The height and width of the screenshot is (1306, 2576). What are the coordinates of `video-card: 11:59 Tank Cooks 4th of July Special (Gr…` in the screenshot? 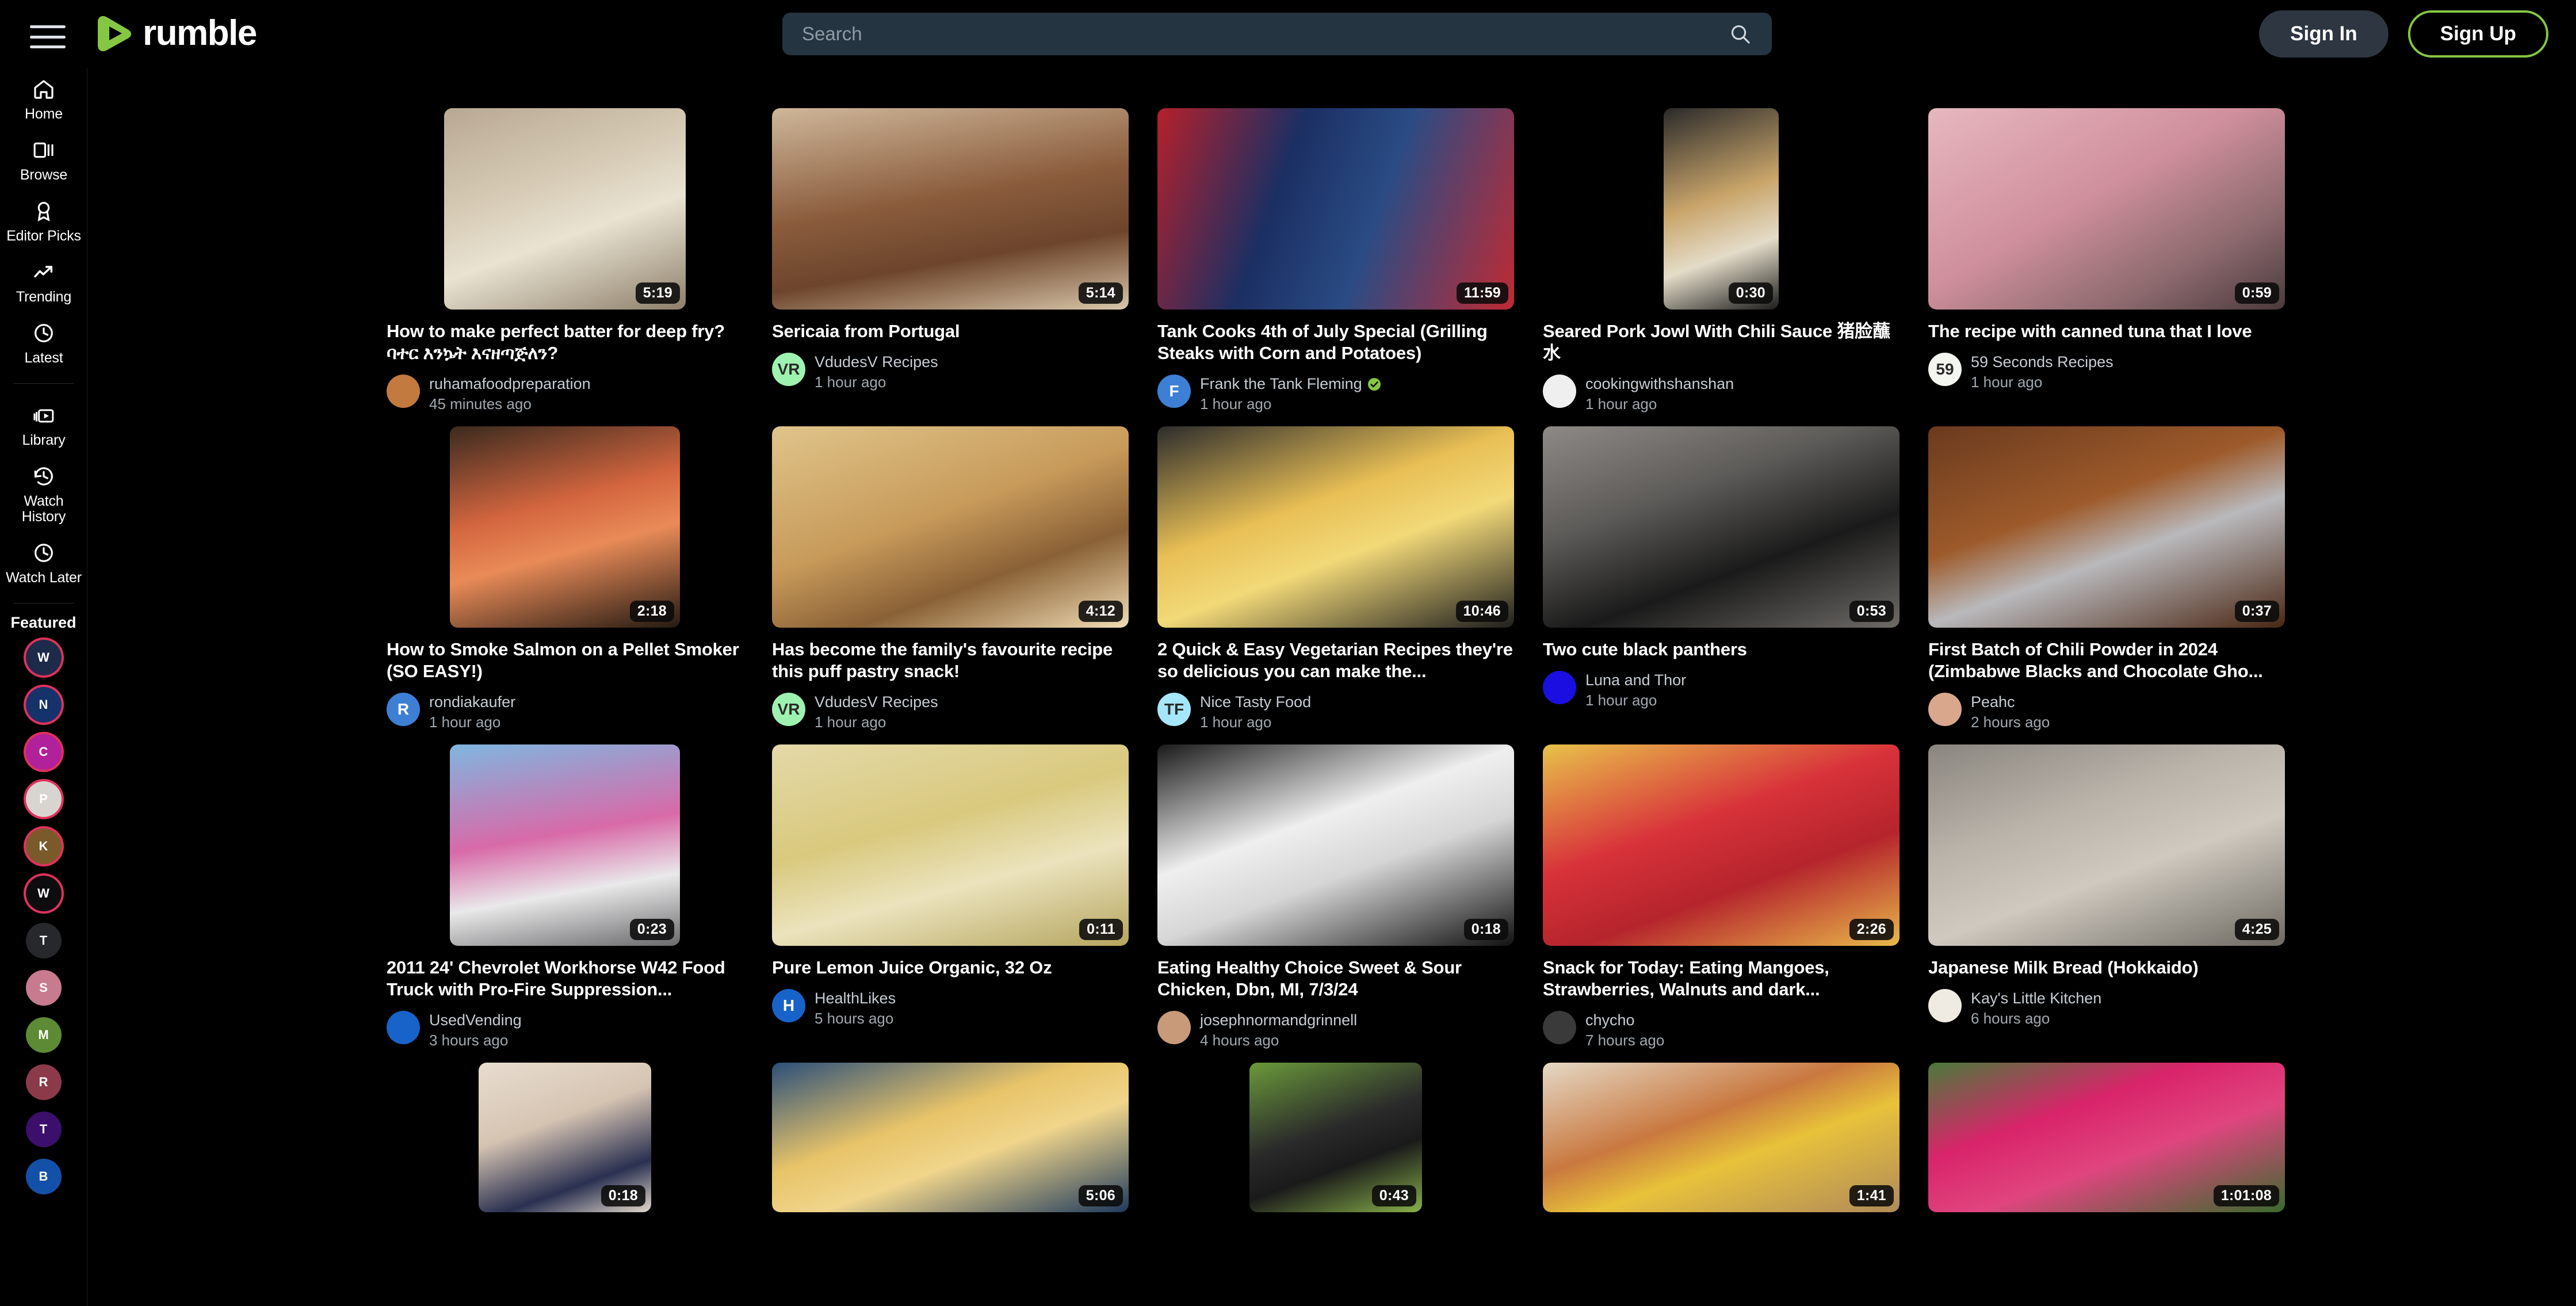 It's located at (1335, 260).